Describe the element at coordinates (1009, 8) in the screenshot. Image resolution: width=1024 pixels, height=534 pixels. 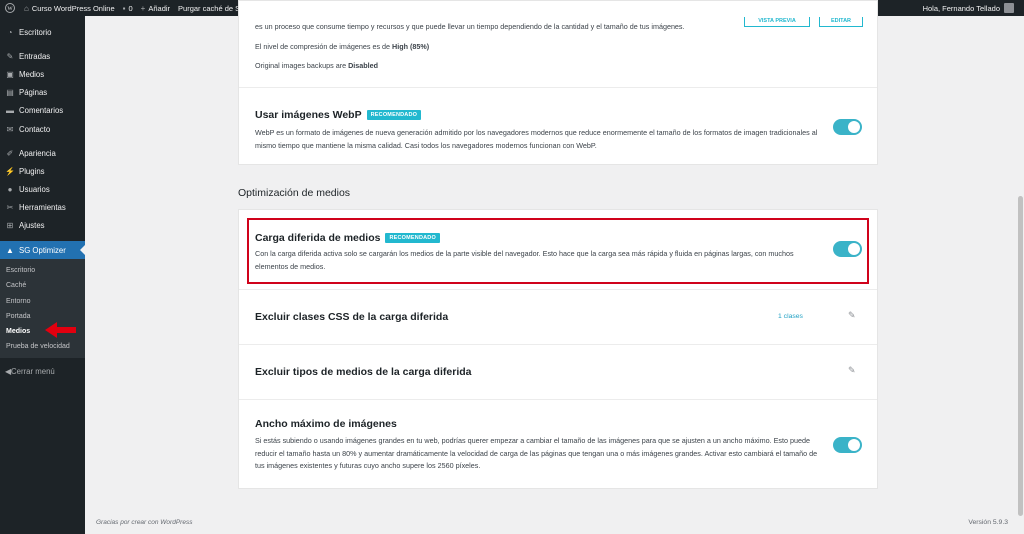
I see `avatar` at that location.